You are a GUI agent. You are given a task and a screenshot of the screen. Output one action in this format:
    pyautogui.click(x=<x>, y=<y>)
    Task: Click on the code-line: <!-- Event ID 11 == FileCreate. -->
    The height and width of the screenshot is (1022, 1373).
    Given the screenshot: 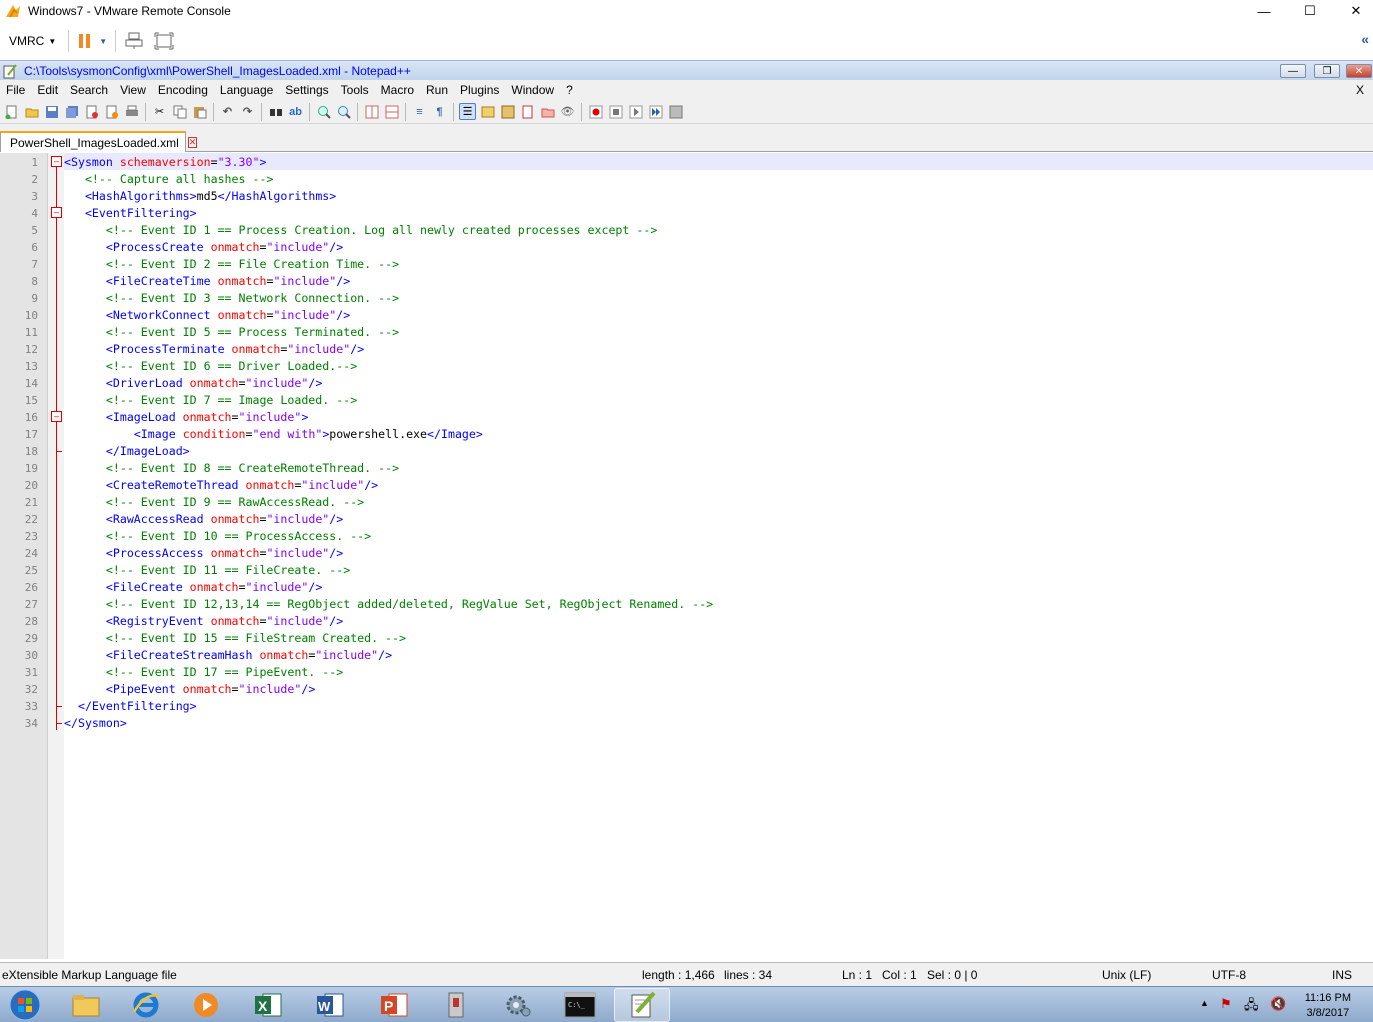 What is the action you would take?
    pyautogui.click(x=207, y=570)
    